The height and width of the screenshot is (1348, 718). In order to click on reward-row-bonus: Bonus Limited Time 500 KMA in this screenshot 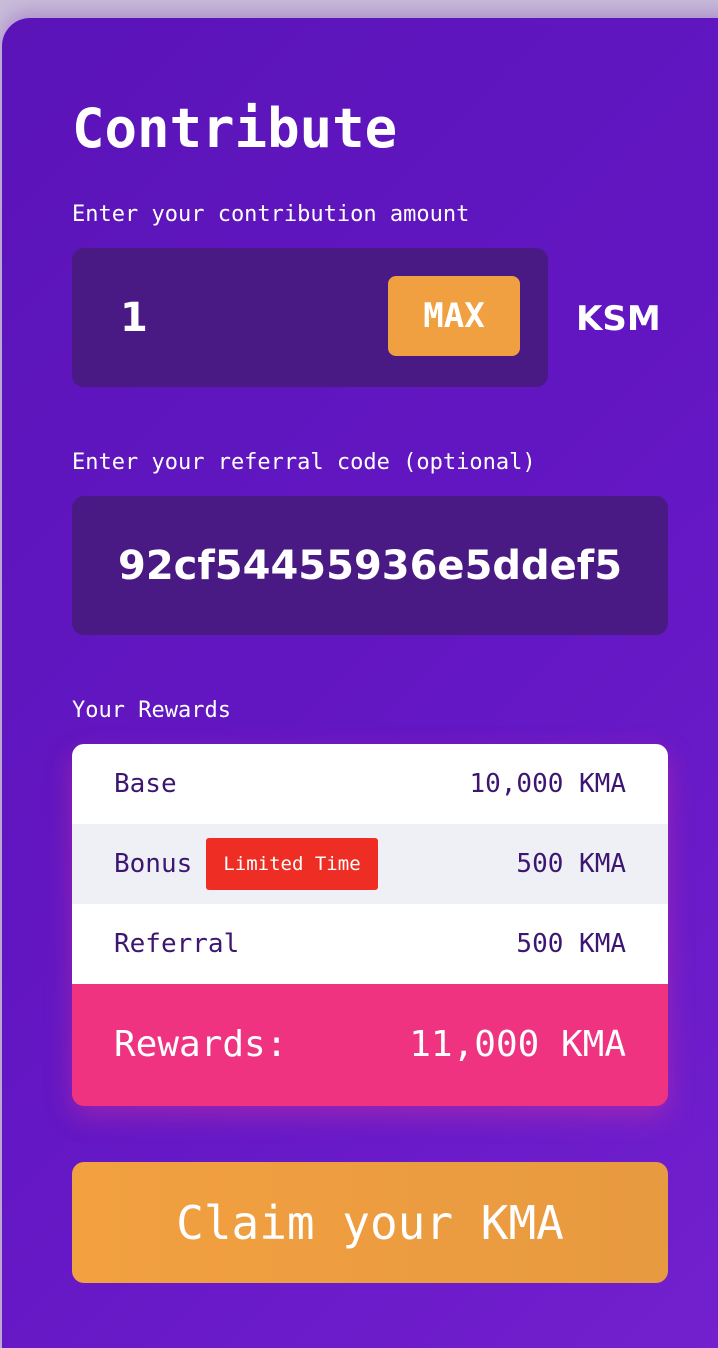, I will do `click(370, 864)`.